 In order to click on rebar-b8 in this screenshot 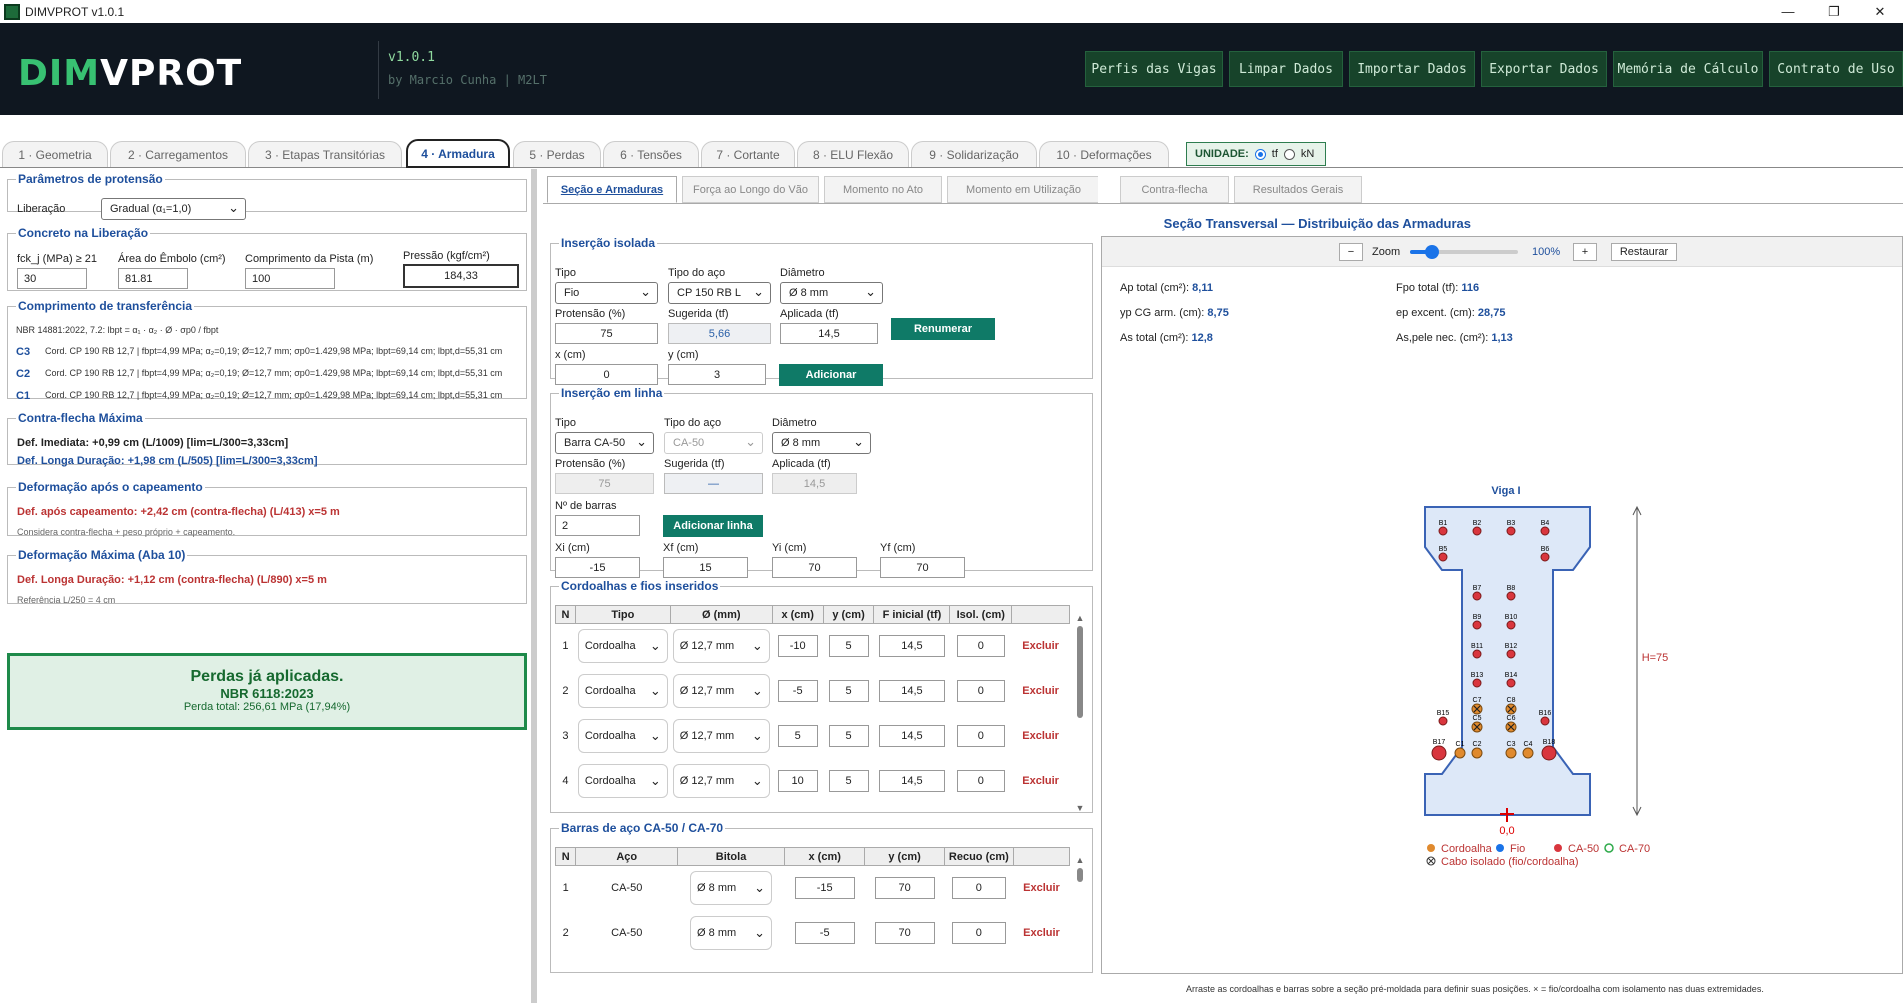, I will do `click(1511, 596)`.